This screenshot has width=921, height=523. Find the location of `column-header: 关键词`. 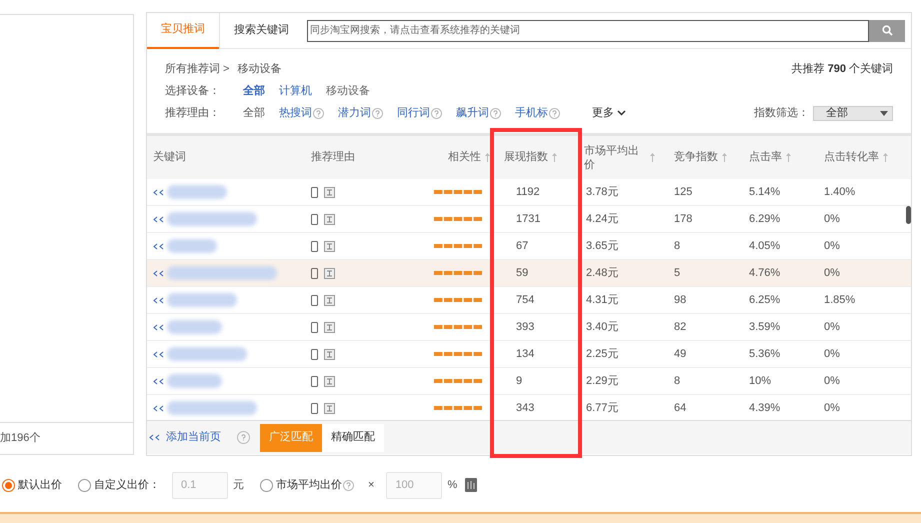

column-header: 关键词 is located at coordinates (169, 157).